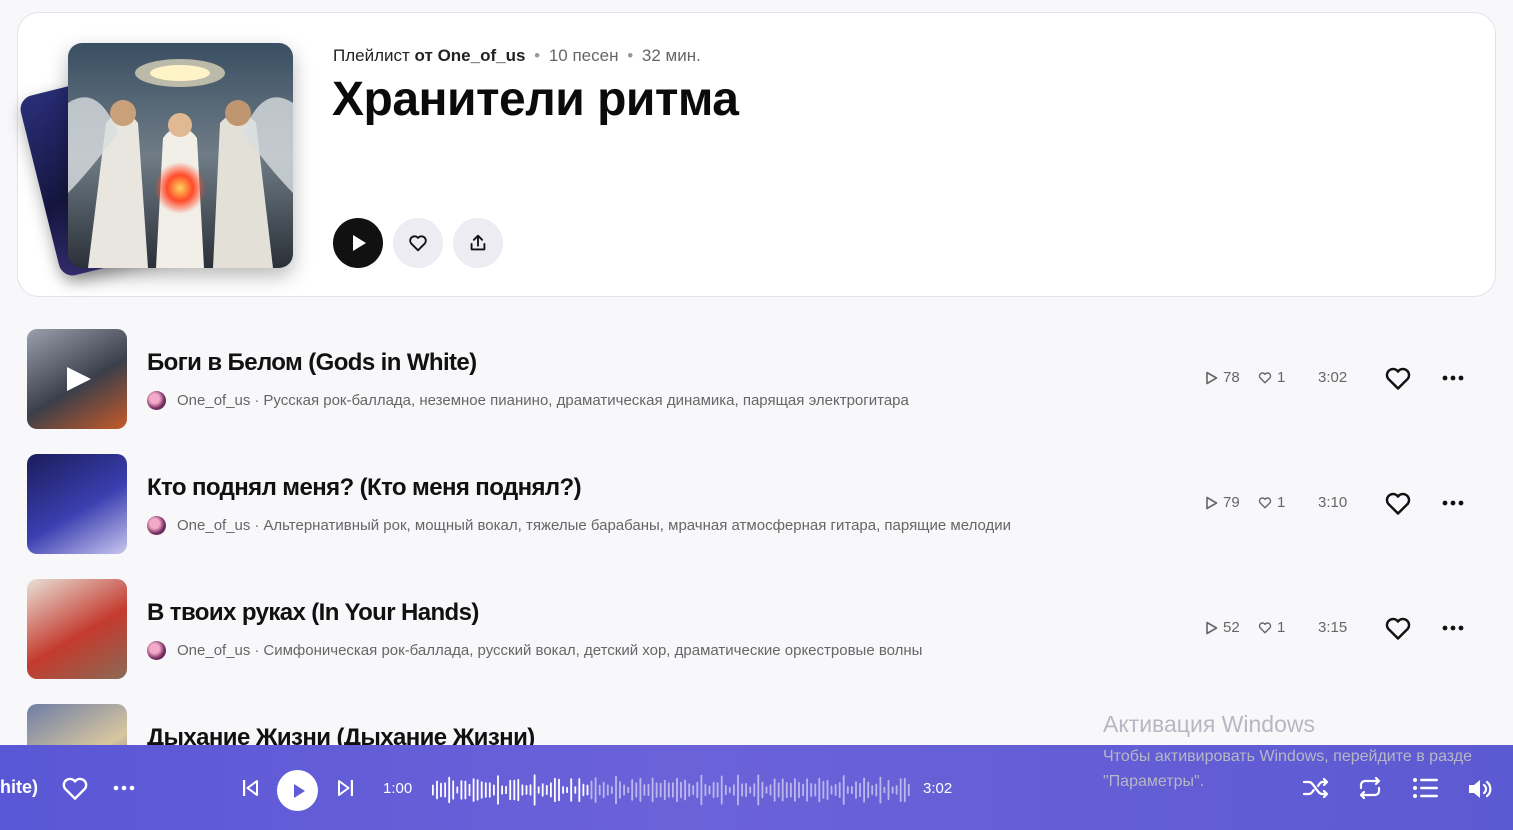 This screenshot has width=1513, height=830. I want to click on player-waveform-seekbar, so click(672, 790).